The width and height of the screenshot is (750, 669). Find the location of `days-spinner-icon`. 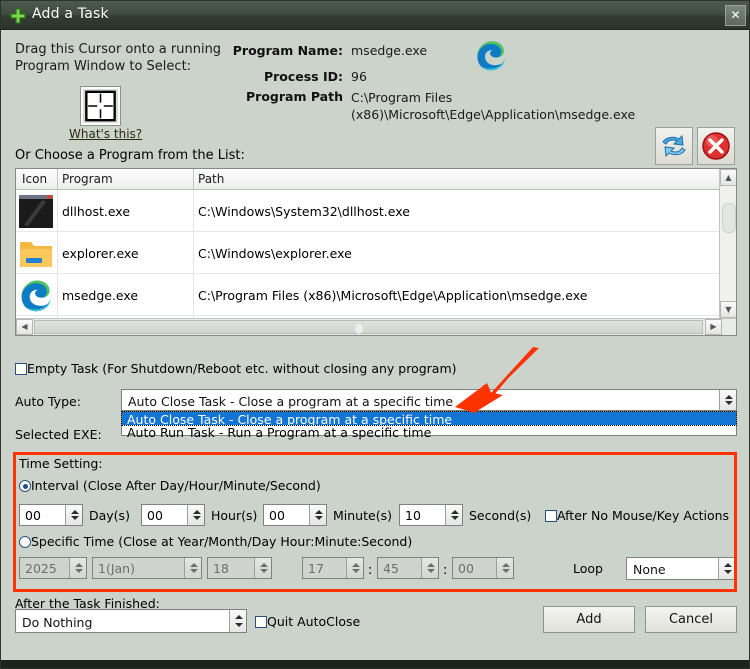

days-spinner-icon is located at coordinates (73, 515).